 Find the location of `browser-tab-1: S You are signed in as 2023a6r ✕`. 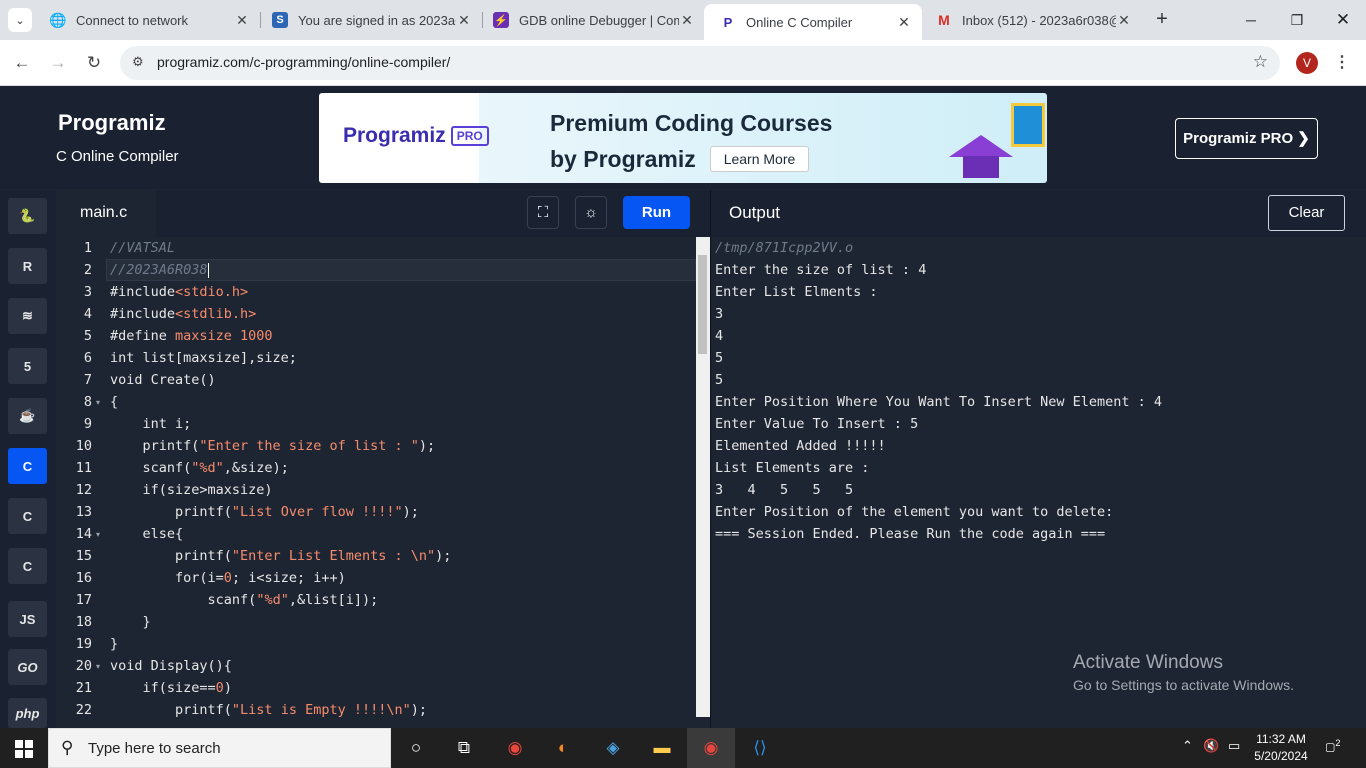

browser-tab-1: S You are signed in as 2023a6r ✕ is located at coordinates (369, 20).